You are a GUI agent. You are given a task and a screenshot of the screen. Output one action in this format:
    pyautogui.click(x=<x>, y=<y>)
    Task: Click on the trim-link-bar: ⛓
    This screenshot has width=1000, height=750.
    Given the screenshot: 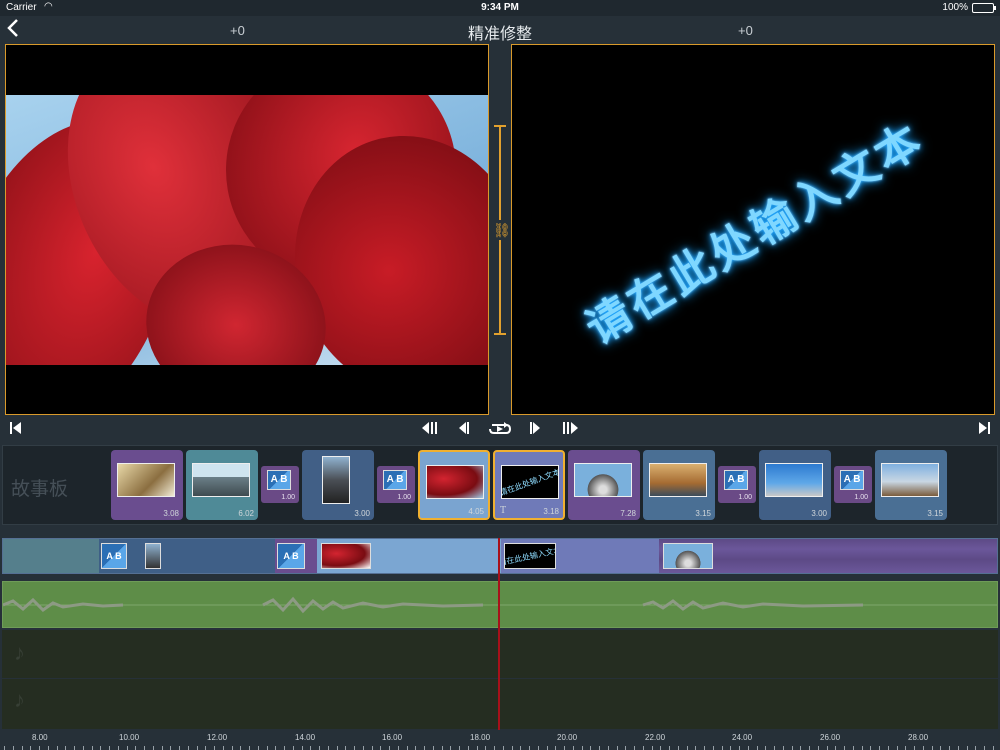 What is the action you would take?
    pyautogui.click(x=502, y=230)
    